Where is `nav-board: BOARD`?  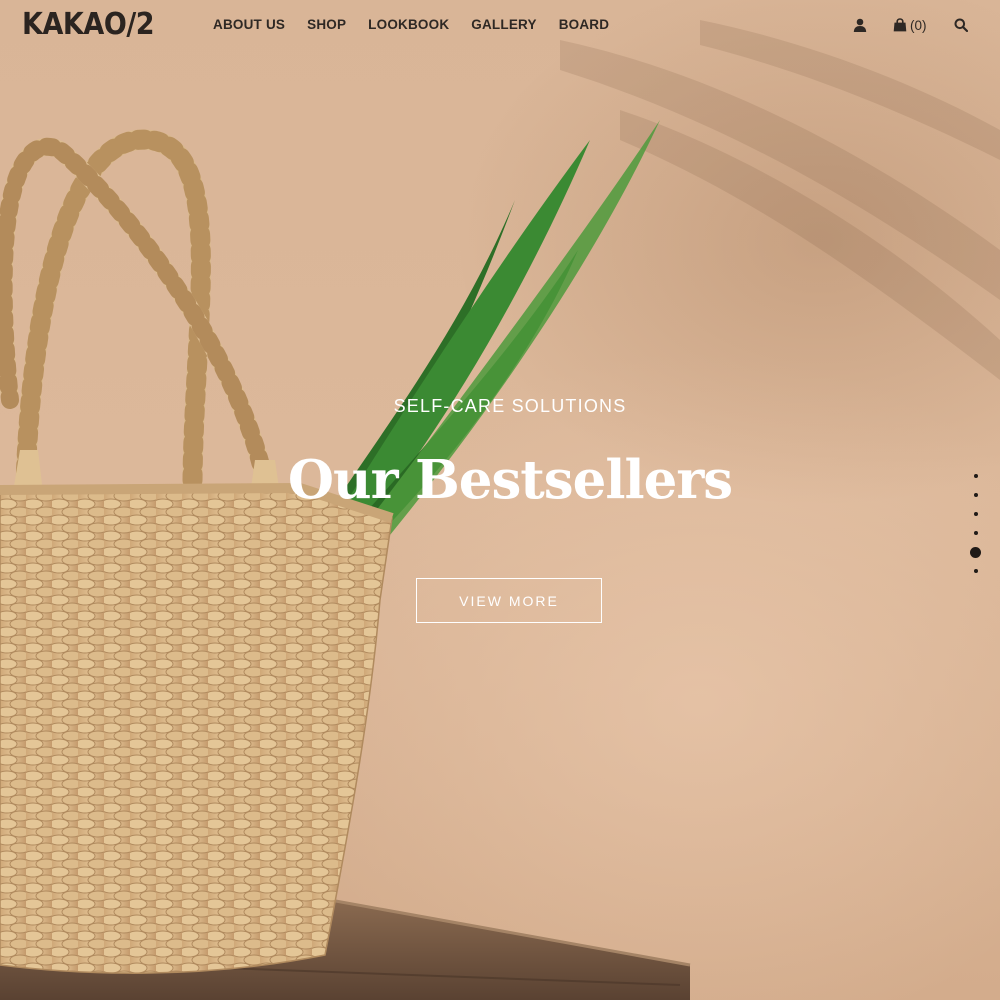 nav-board: BOARD is located at coordinates (584, 25).